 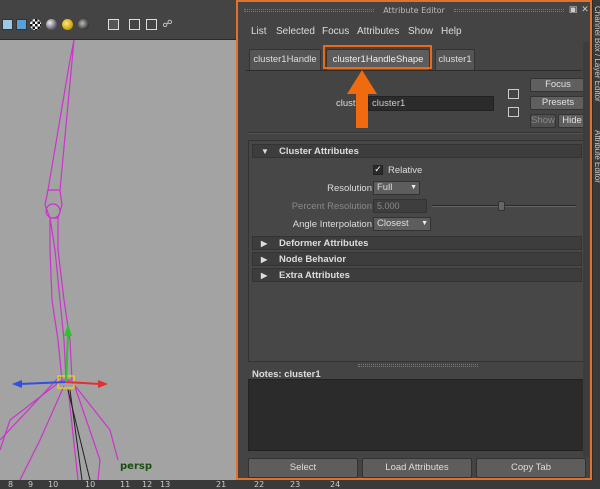 I want to click on dock-tab-attribute-editor: Attribute Editor, so click(x=596, y=156).